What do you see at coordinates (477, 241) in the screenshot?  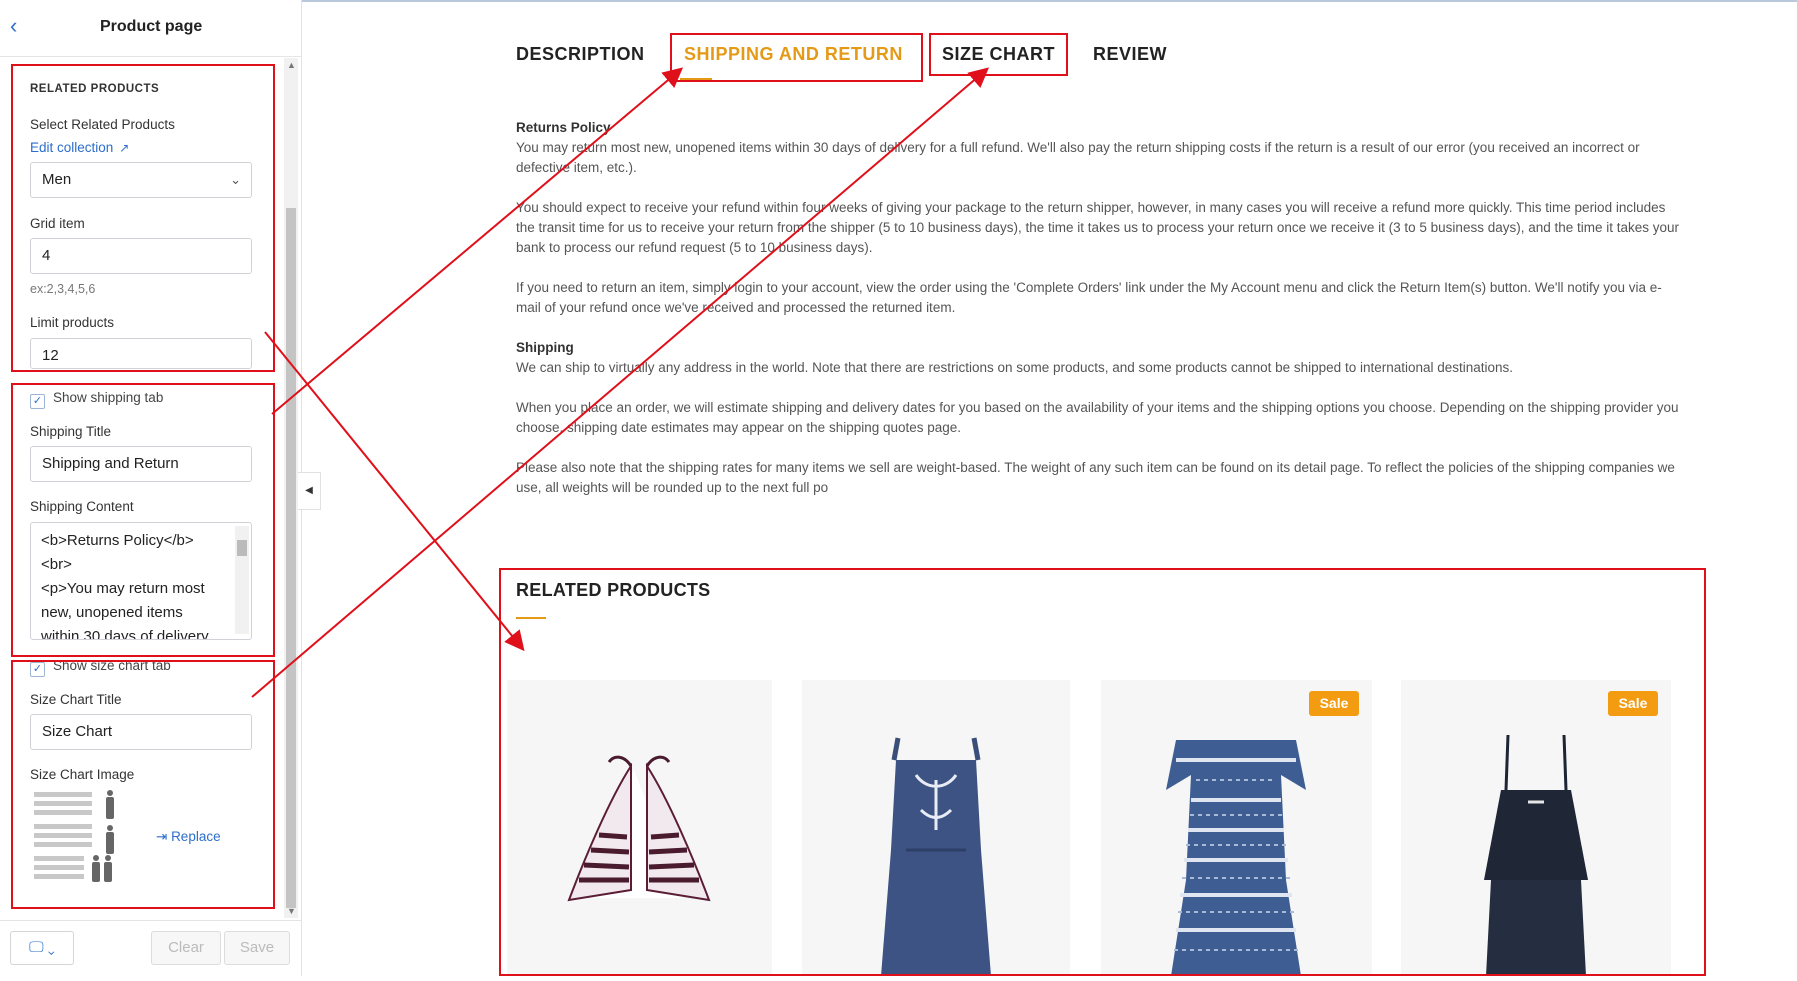 I see `arrow-to-shipping-tab` at bounding box center [477, 241].